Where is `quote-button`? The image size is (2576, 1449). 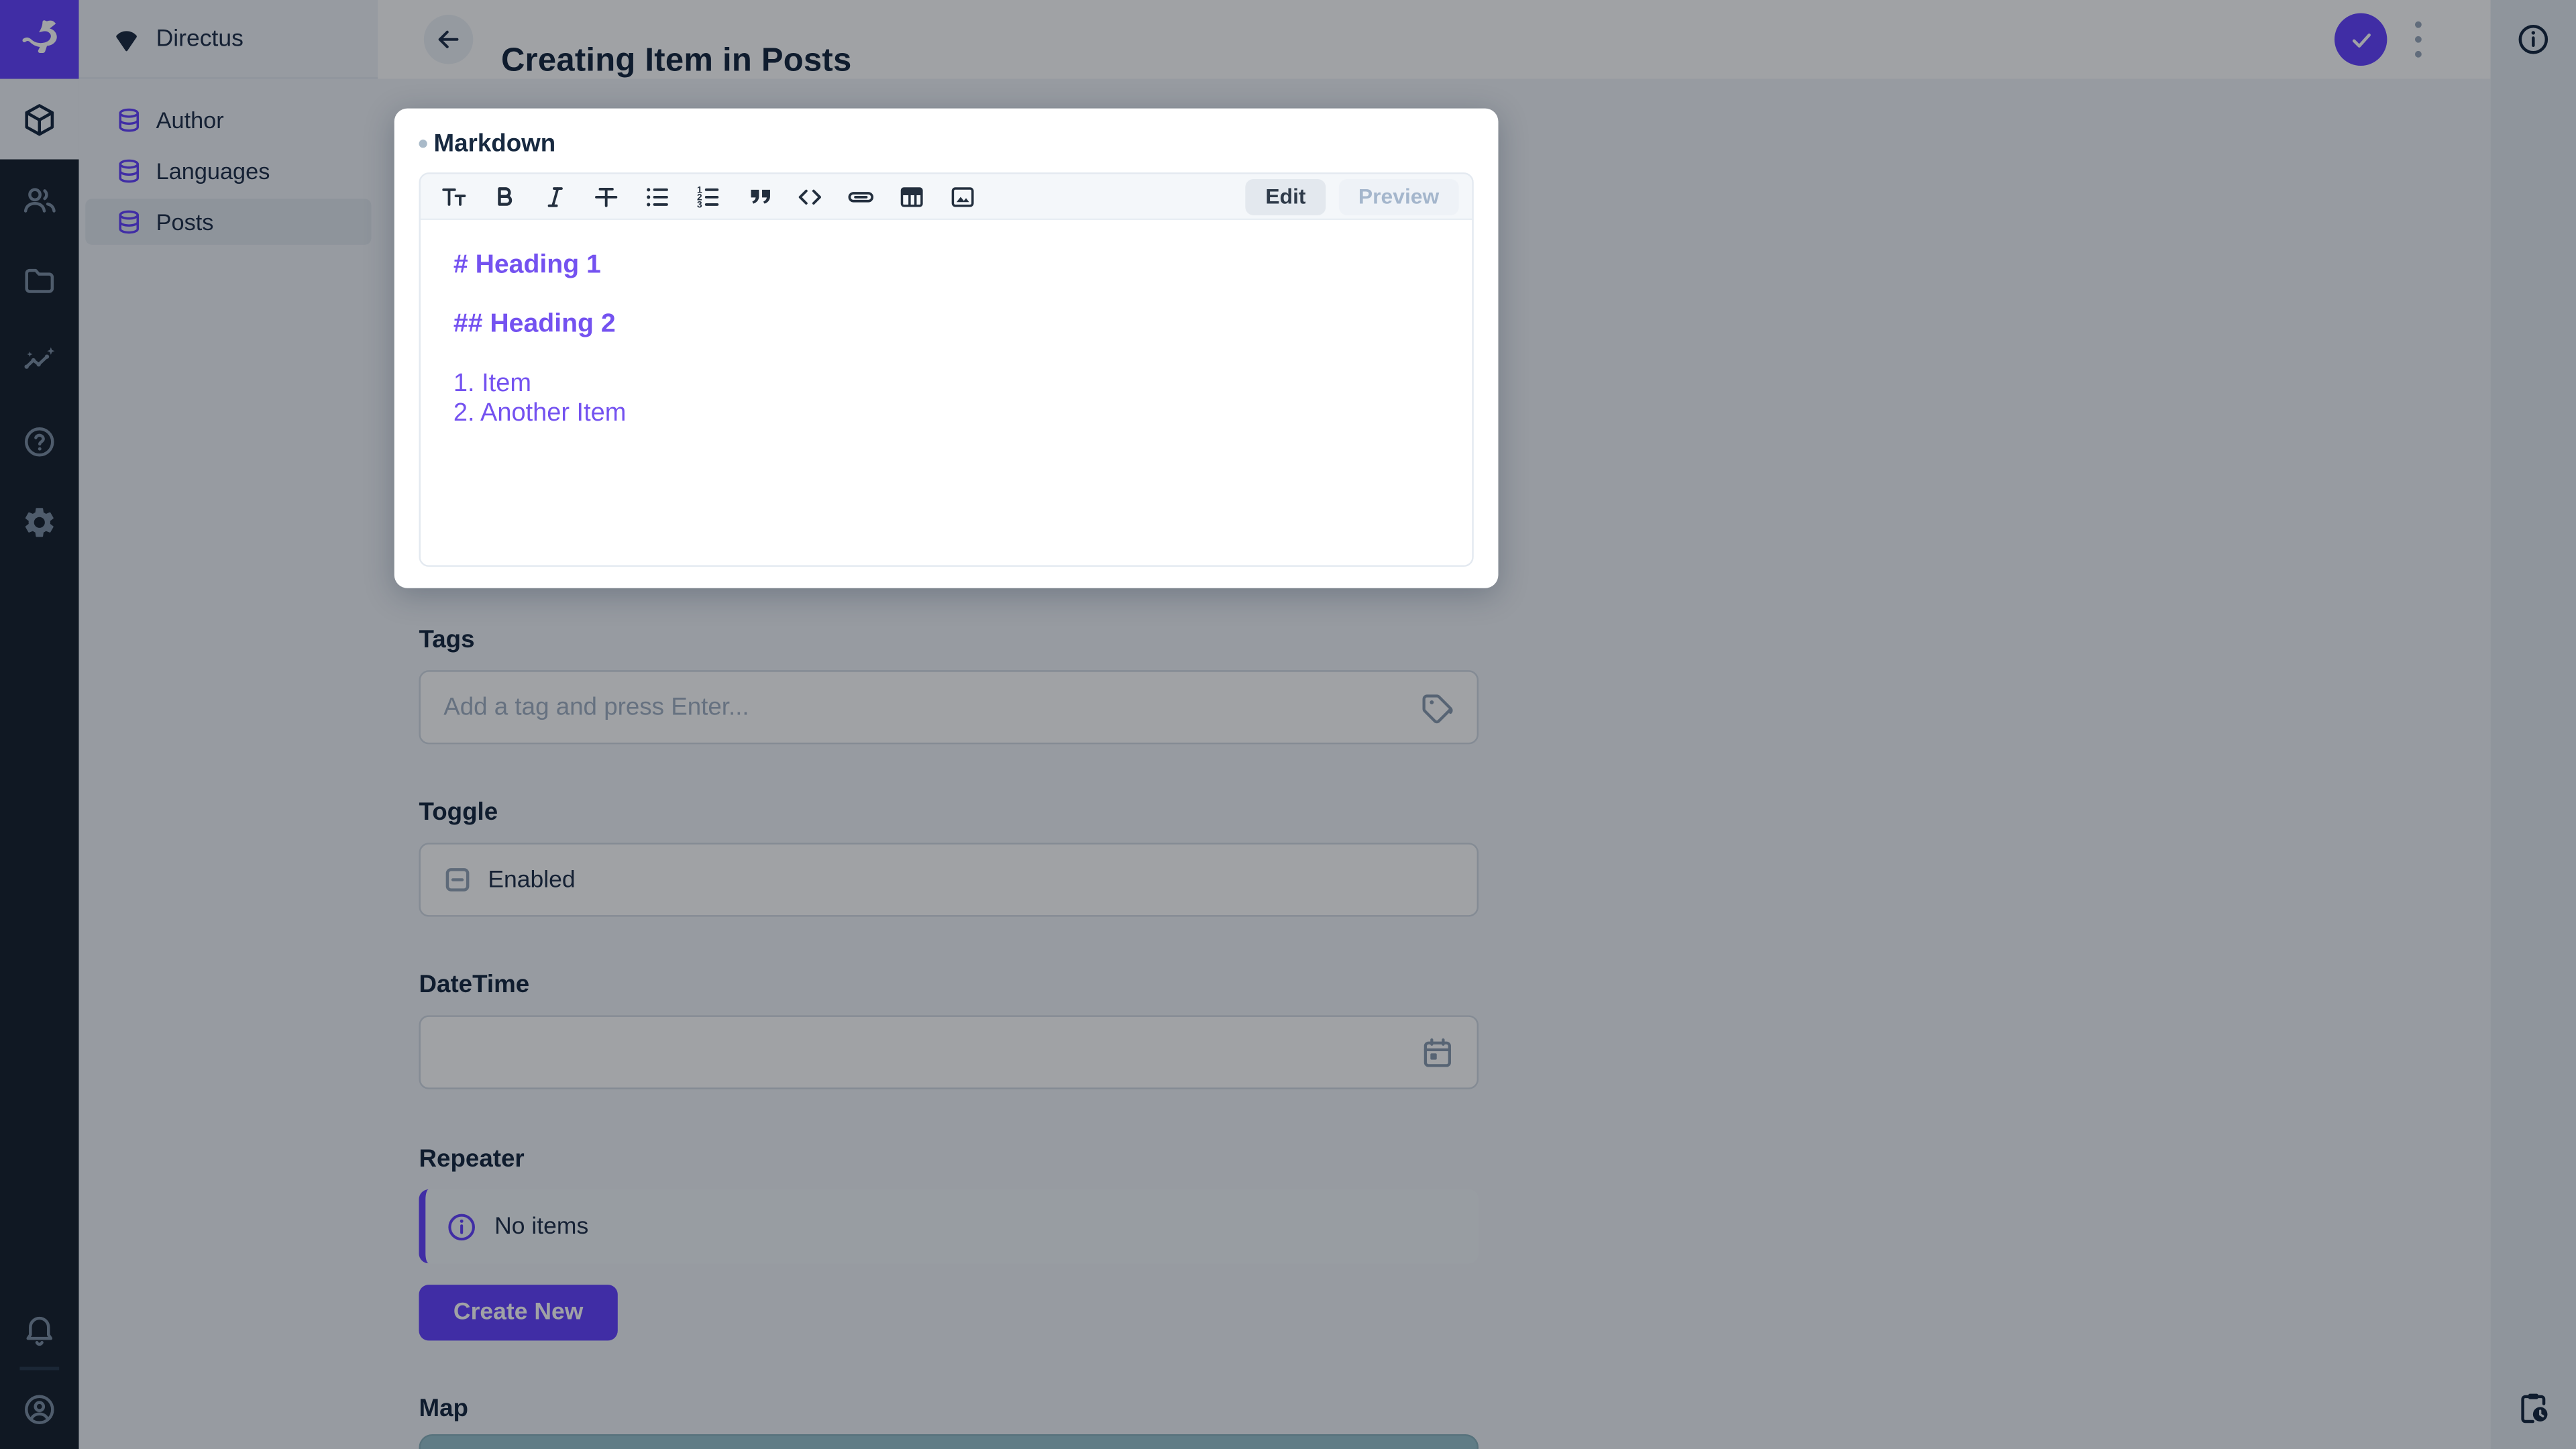 quote-button is located at coordinates (758, 196).